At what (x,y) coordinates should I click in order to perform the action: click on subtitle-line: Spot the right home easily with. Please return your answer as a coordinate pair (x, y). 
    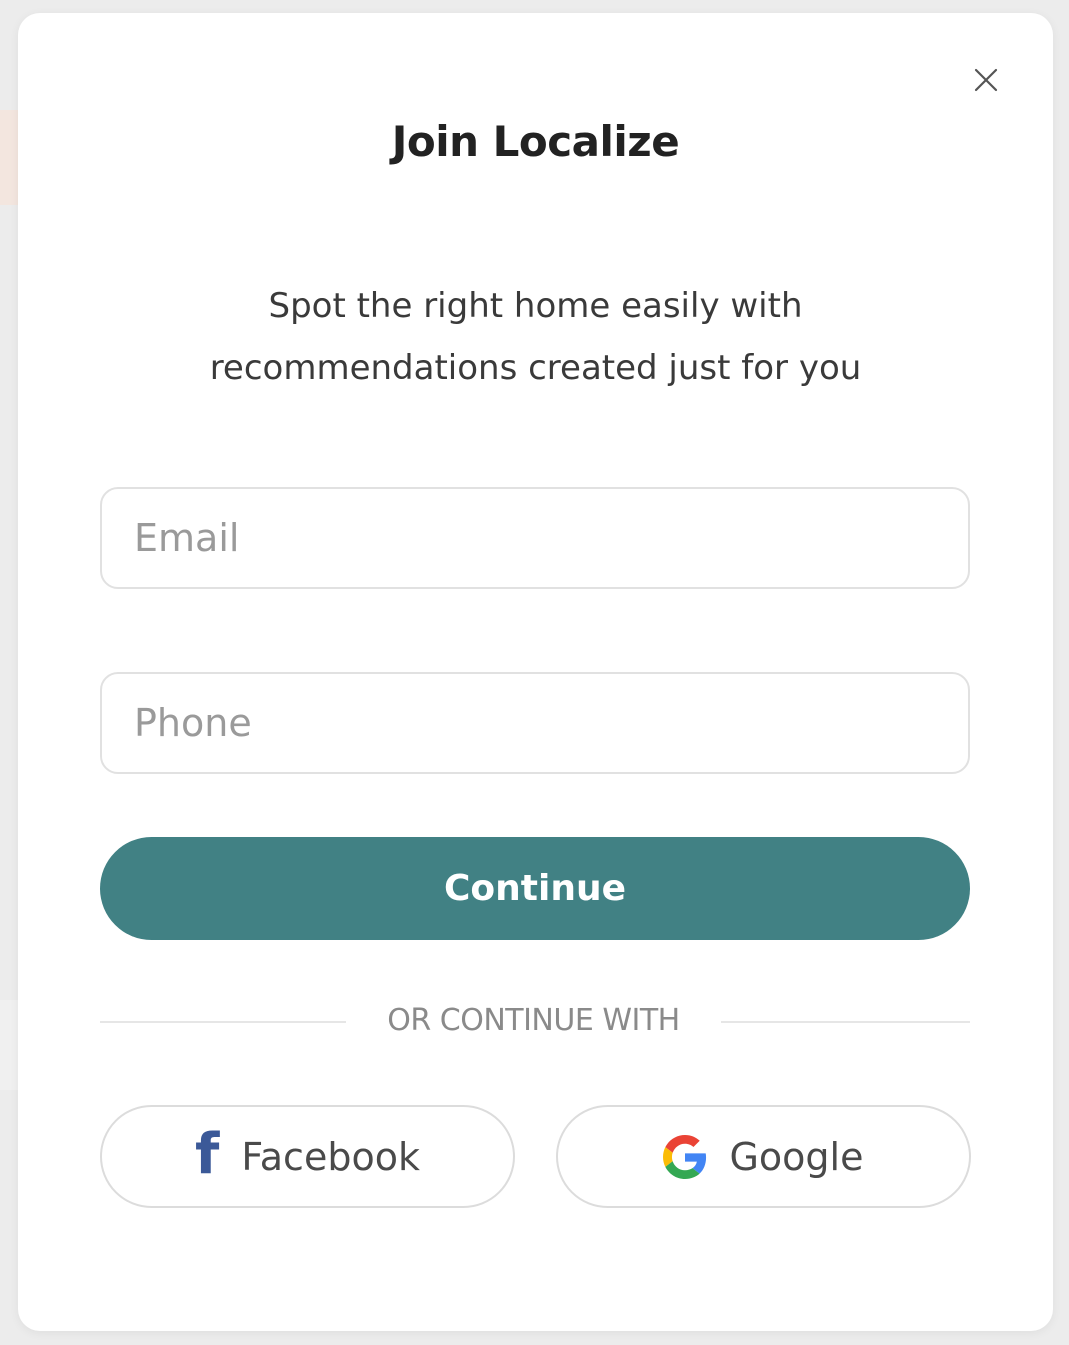
    Looking at the image, I should click on (535, 306).